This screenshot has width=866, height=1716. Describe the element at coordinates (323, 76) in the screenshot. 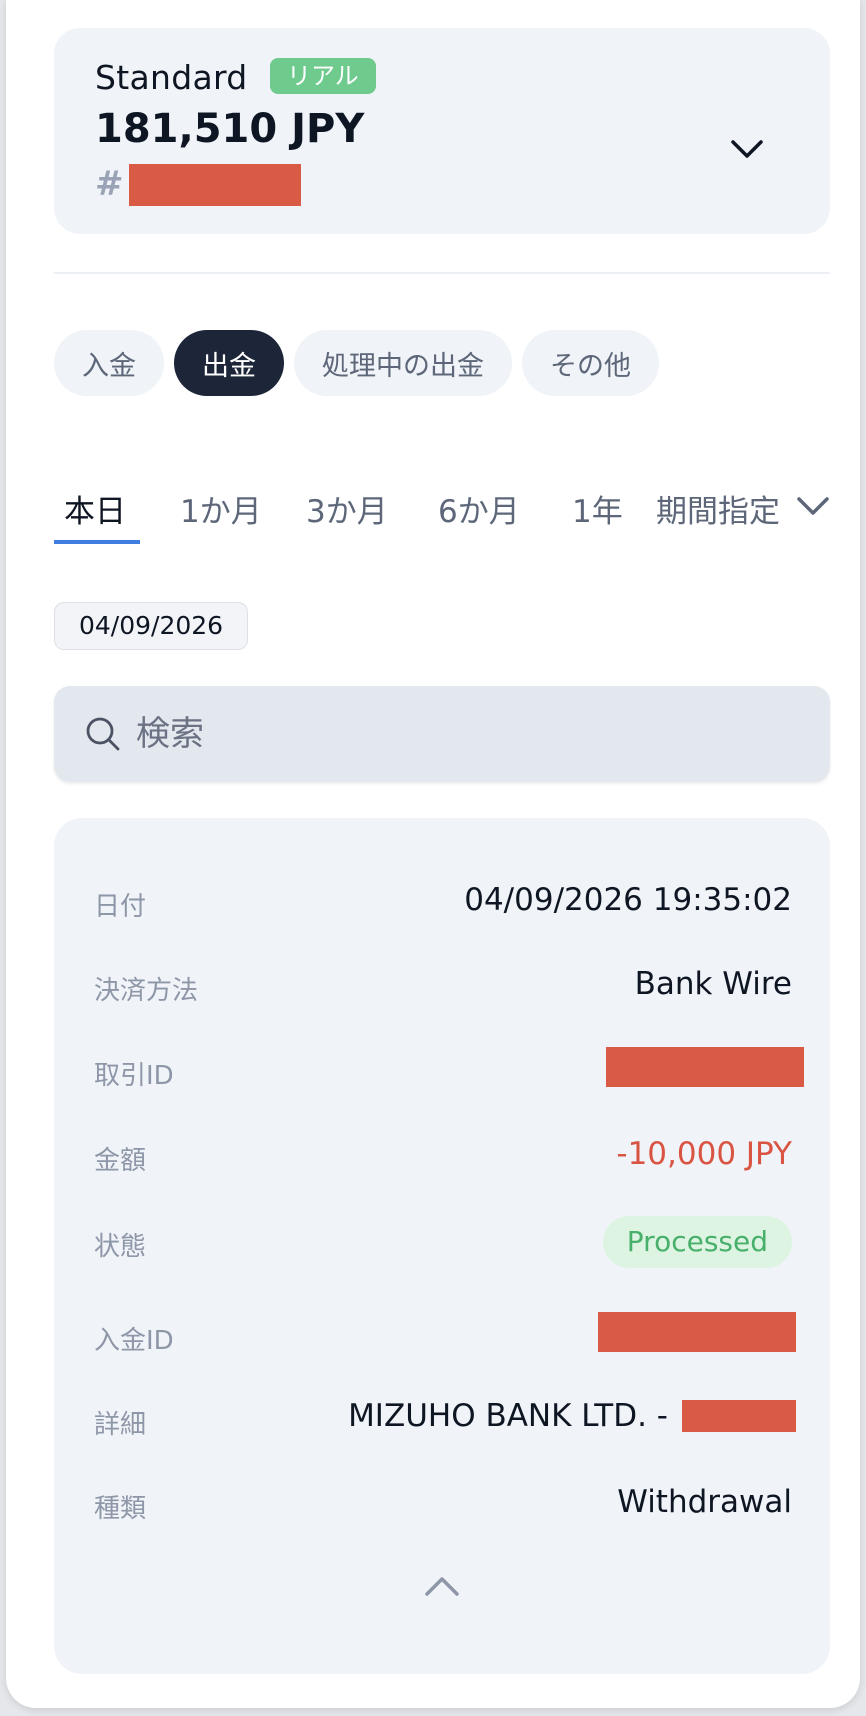

I see `real-account-badge: リアル` at that location.